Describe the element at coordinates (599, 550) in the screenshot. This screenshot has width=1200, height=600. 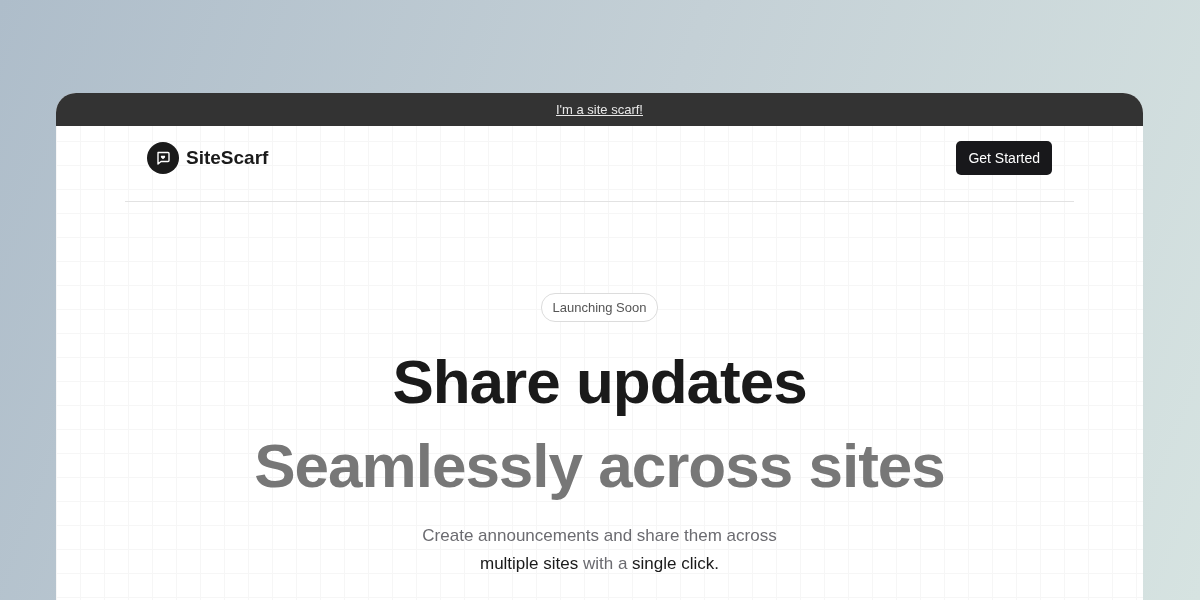
I see `hero-description: Create announcements and share them across multiple sites with a single click.` at that location.